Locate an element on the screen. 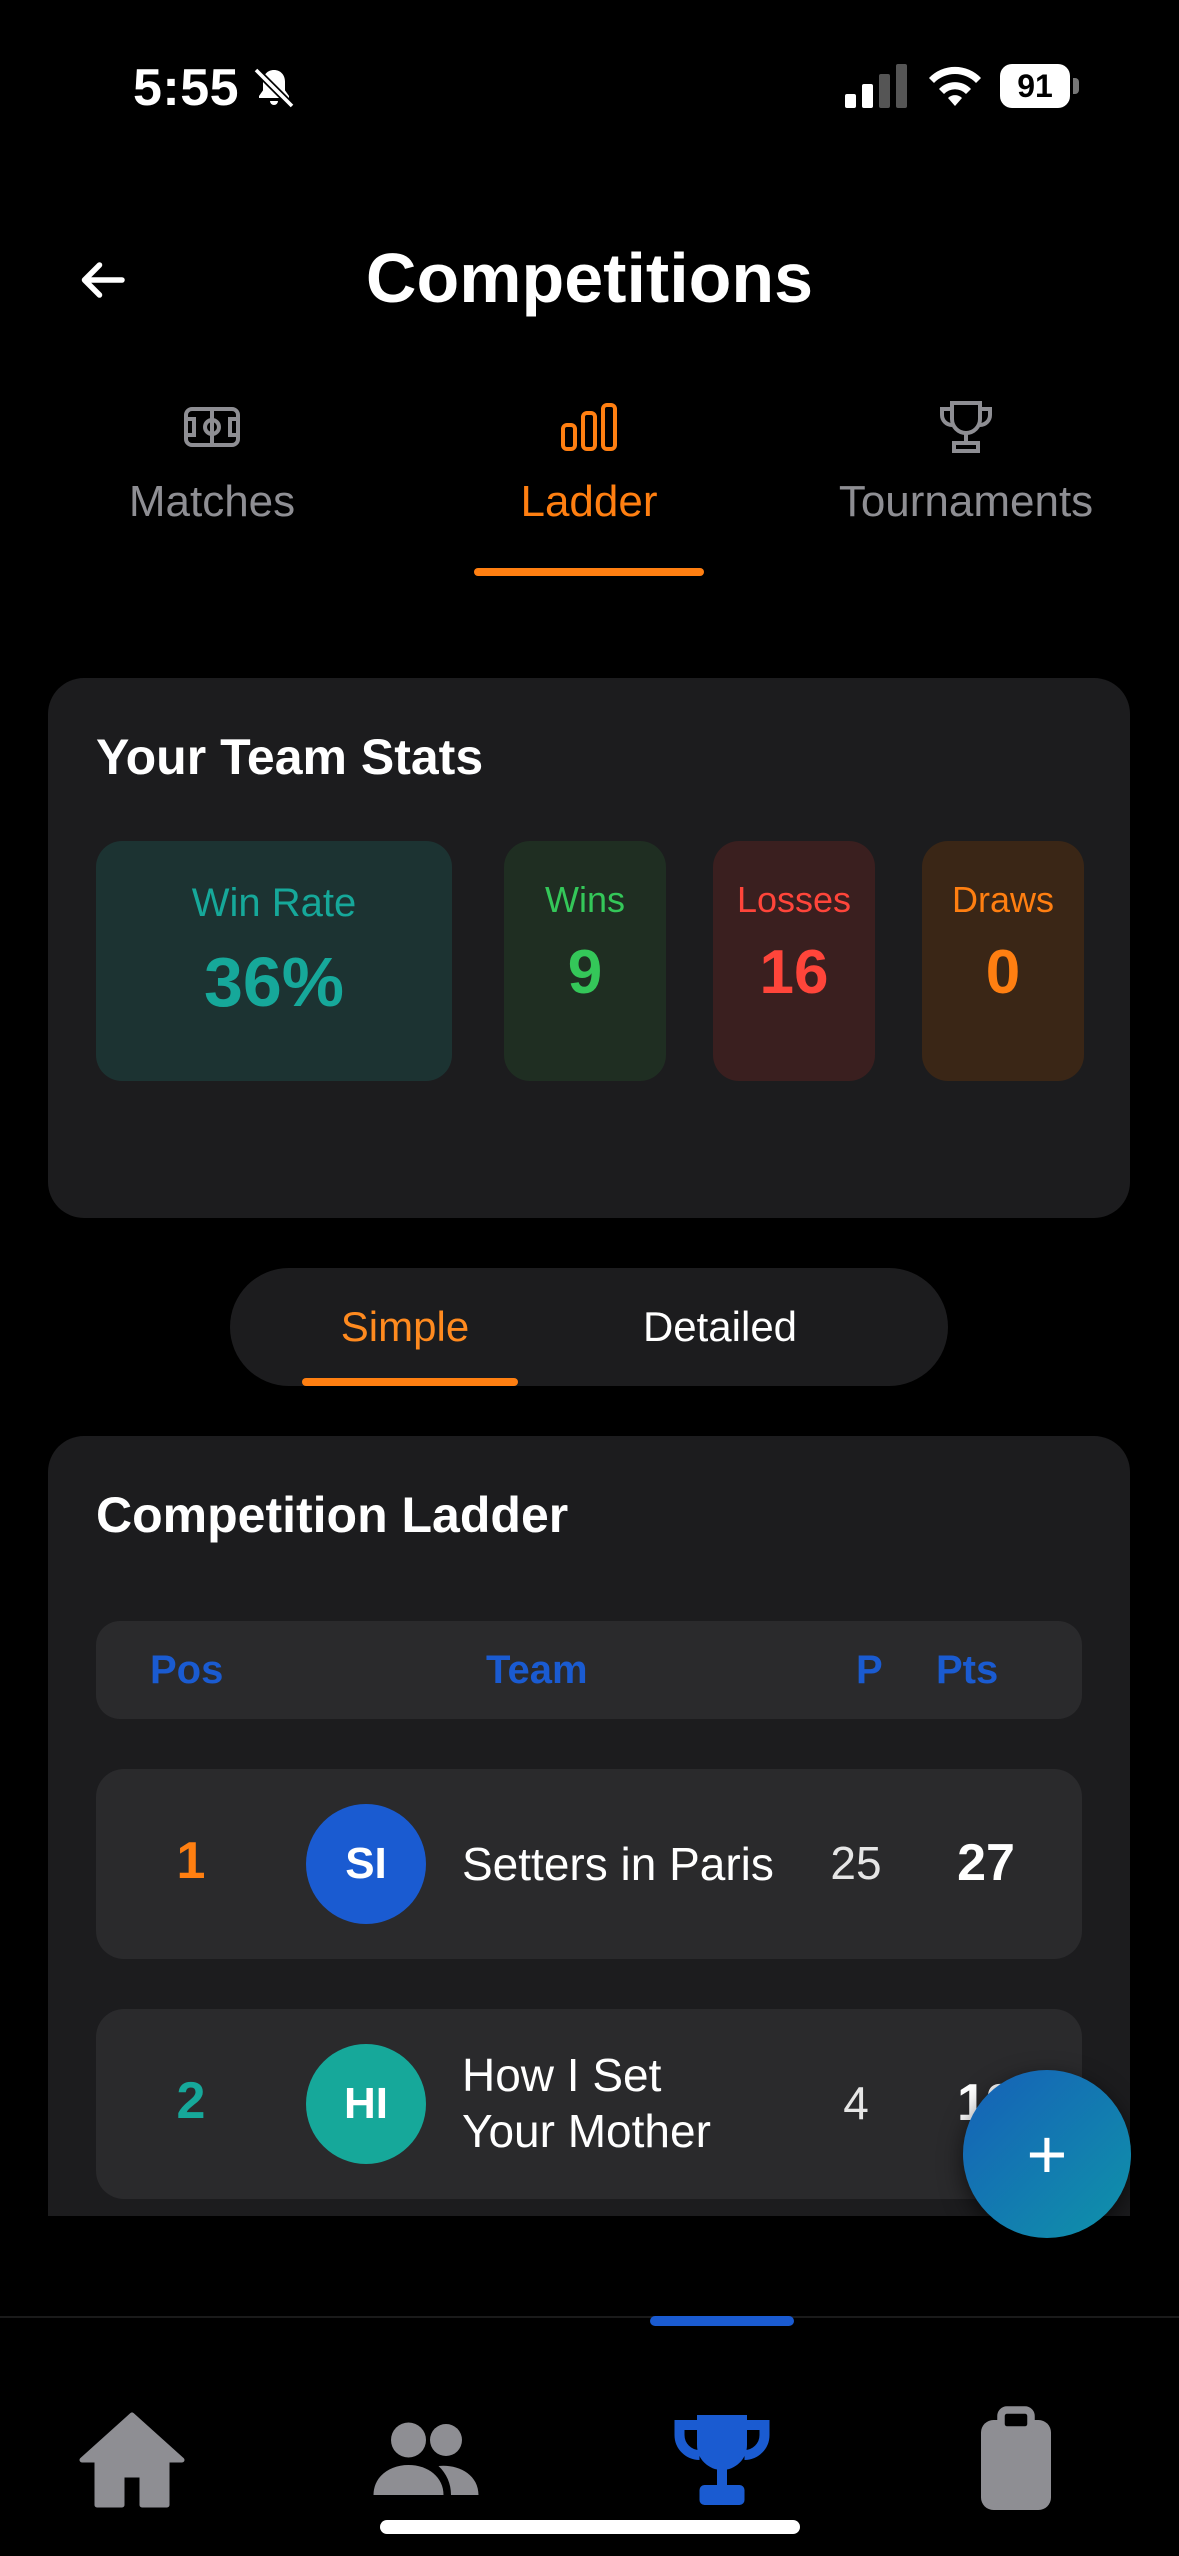  team-played: 25 is located at coordinates (856, 1863).